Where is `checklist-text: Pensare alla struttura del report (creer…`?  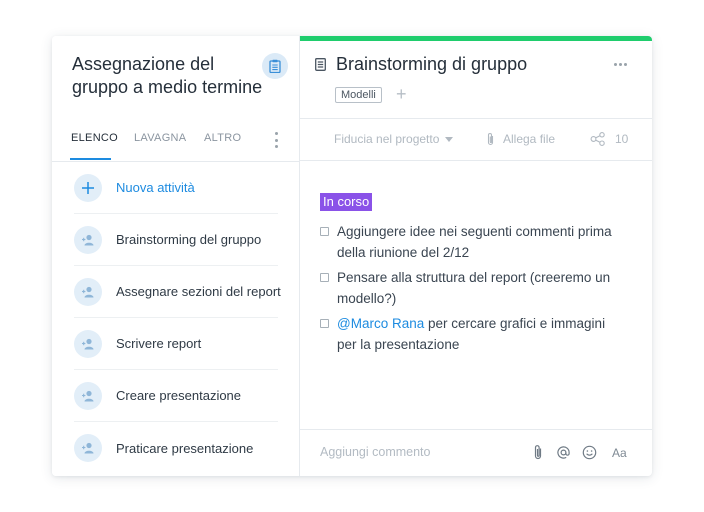
checklist-text: Pensare alla struttura del report (creer… is located at coordinates (474, 288).